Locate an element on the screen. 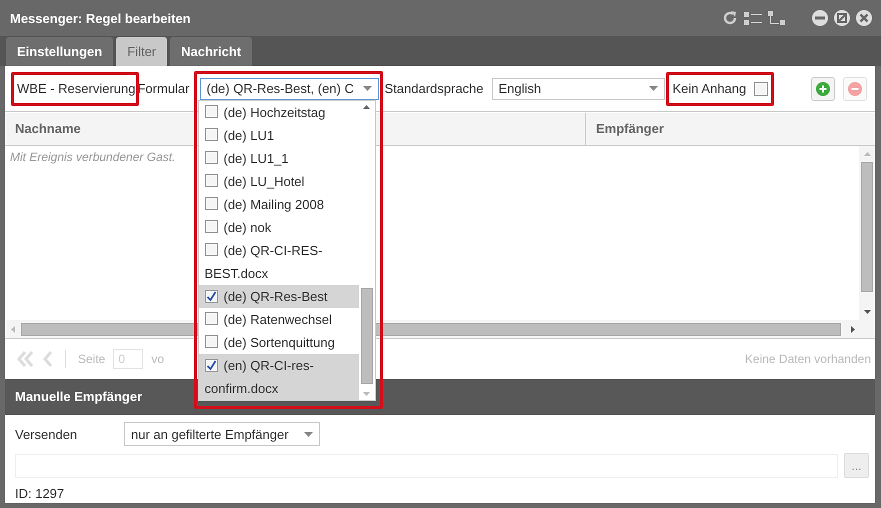 This screenshot has width=881, height=508. list-option: (de) Ratenwechsel is located at coordinates (278, 319).